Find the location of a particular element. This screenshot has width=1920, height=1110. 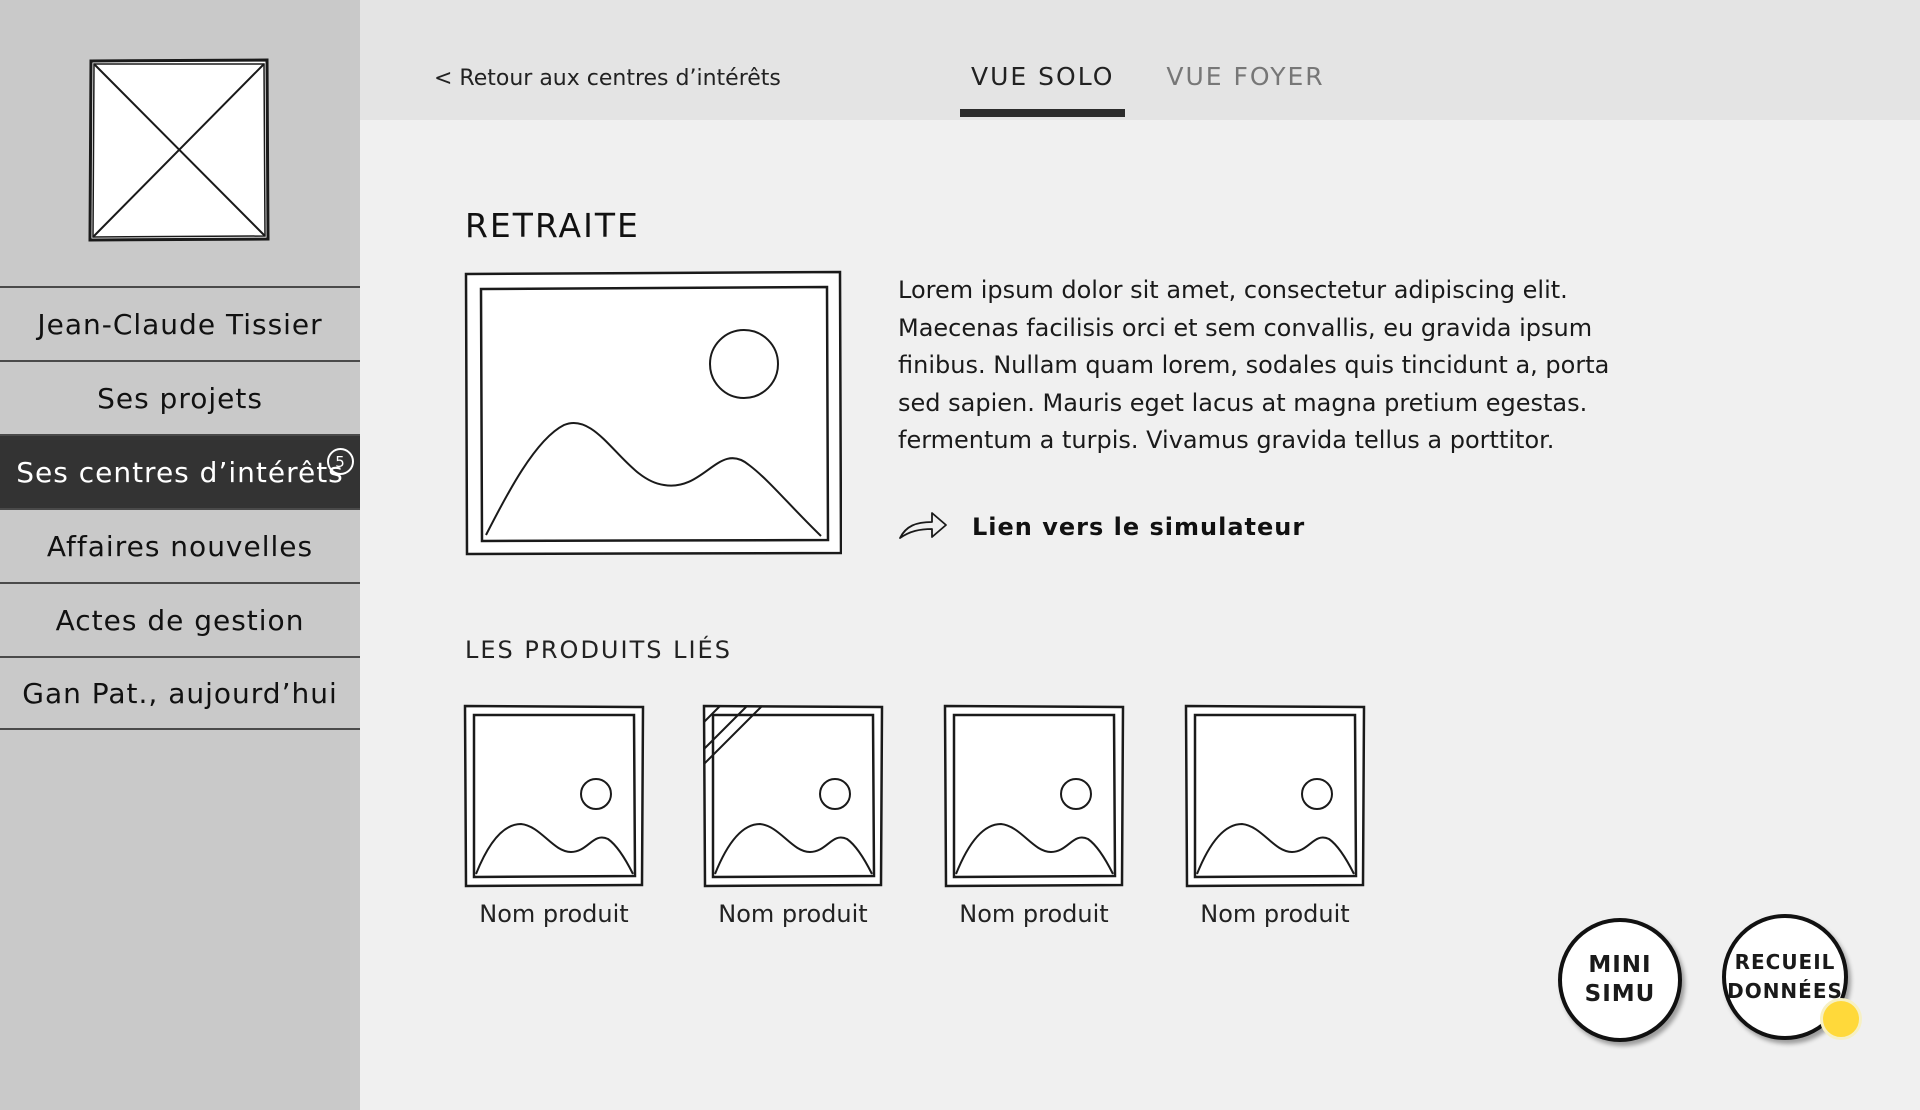

sidebar-item-label: Affaires nouvelles is located at coordinates (180, 546).